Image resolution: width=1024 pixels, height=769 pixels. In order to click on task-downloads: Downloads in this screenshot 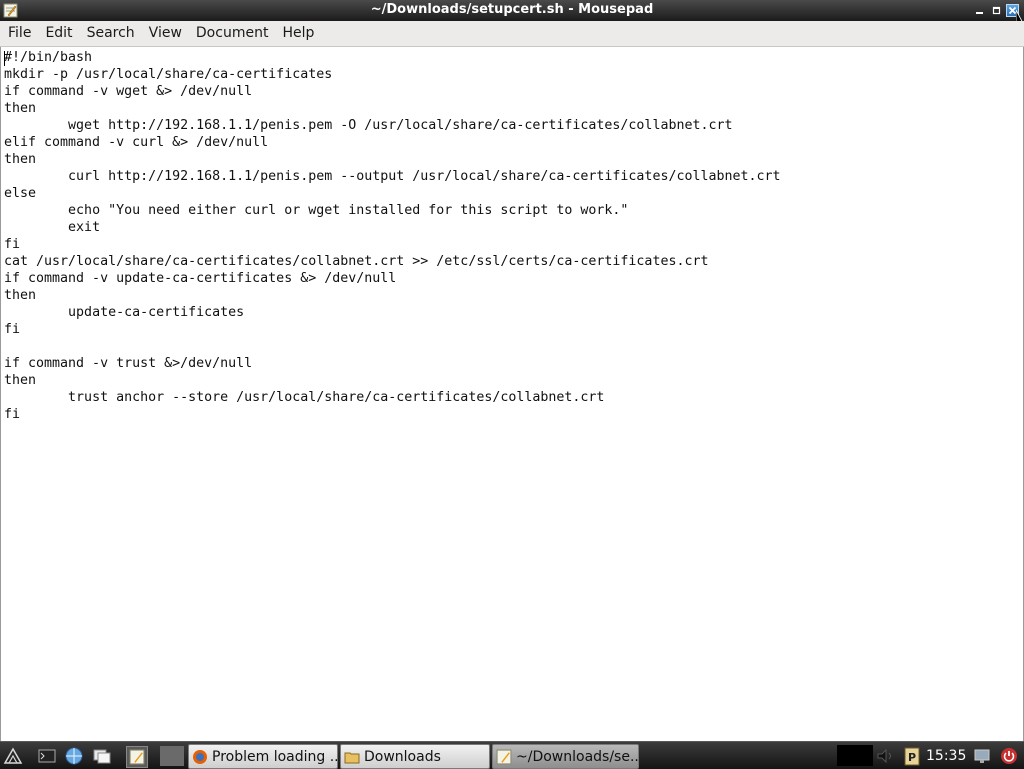, I will do `click(415, 756)`.